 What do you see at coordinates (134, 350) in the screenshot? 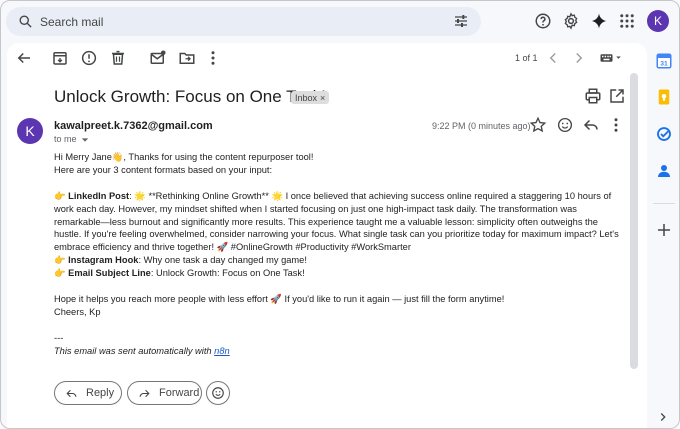
I see `automation-text: This email was sent automatically with` at bounding box center [134, 350].